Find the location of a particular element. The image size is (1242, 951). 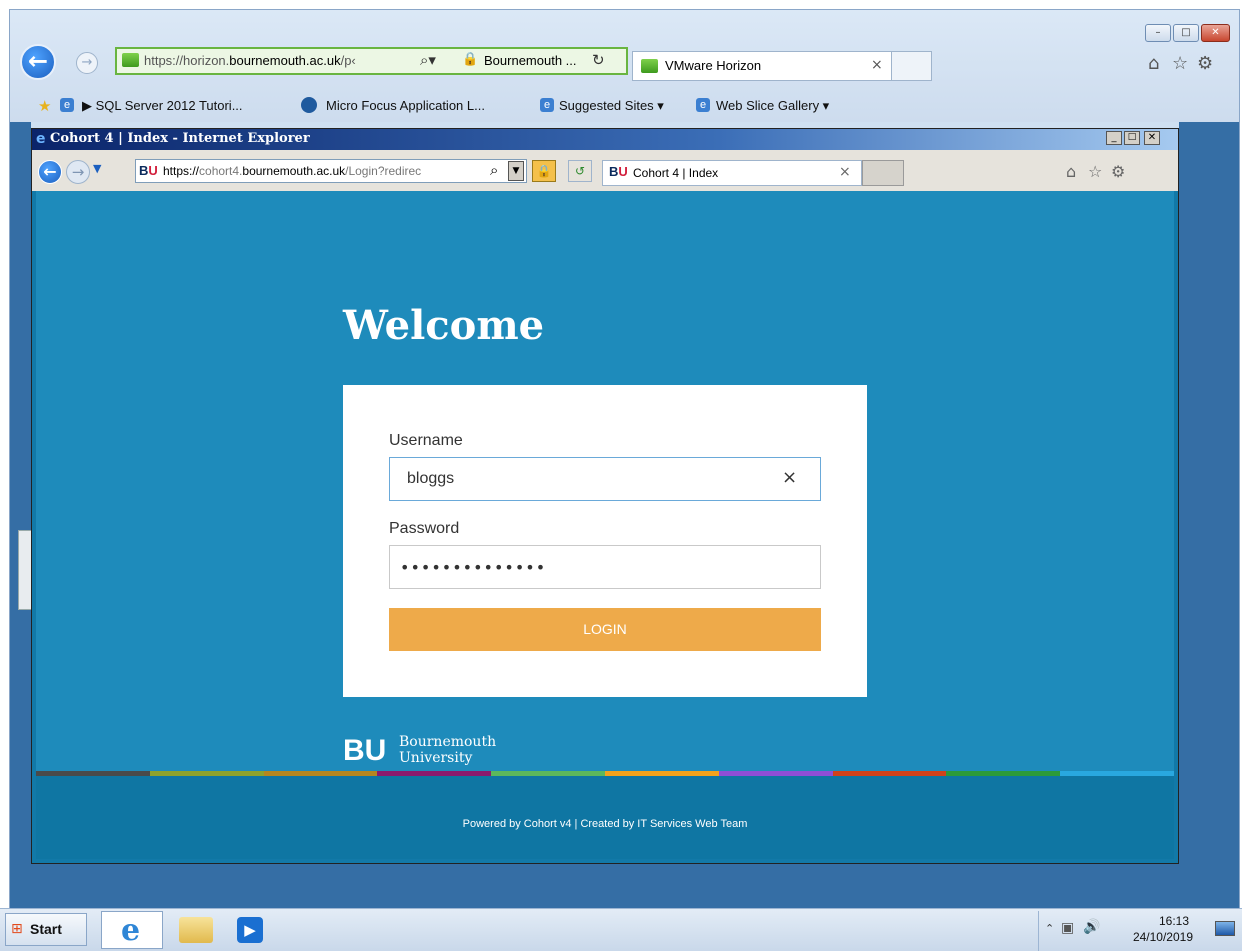

university-logo: Bournemouth University is located at coordinates (447, 750).